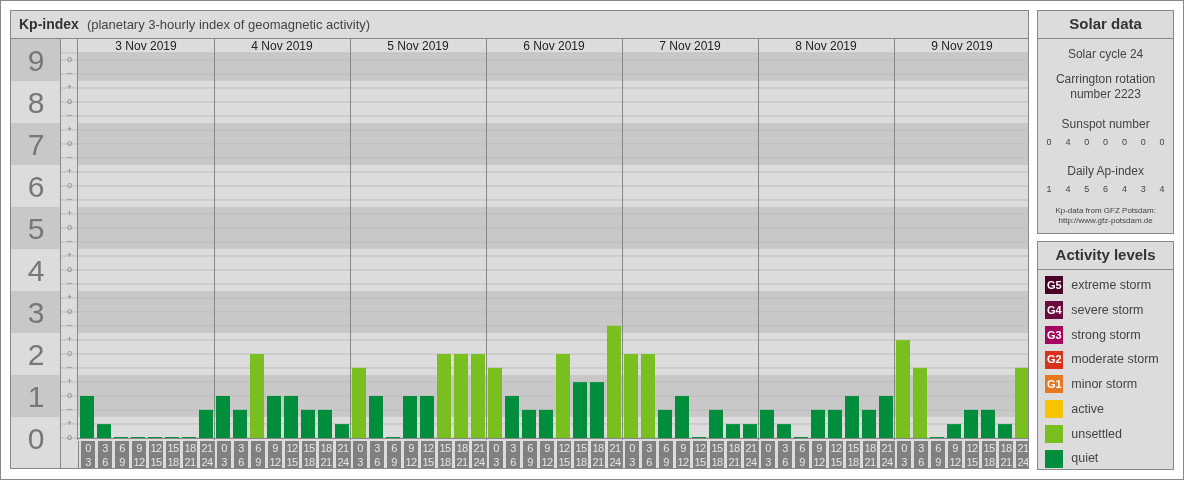  Describe the element at coordinates (1106, 335) in the screenshot. I see `level-label: strong storm` at that location.